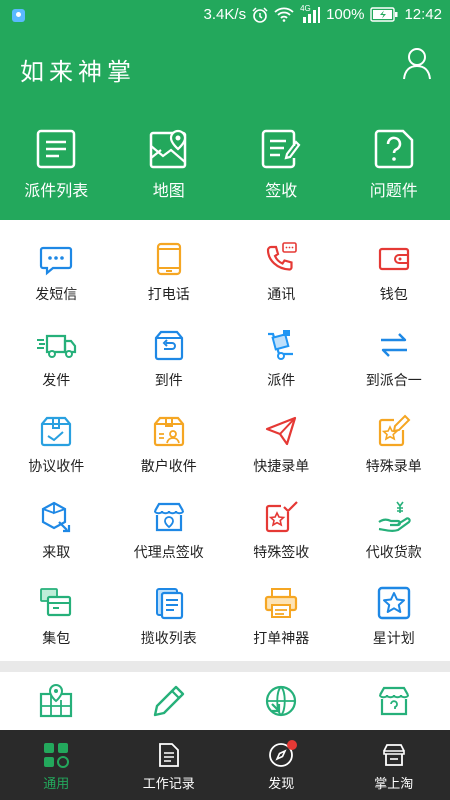  Describe the element at coordinates (281, 603) in the screenshot. I see `printer-icon` at that location.